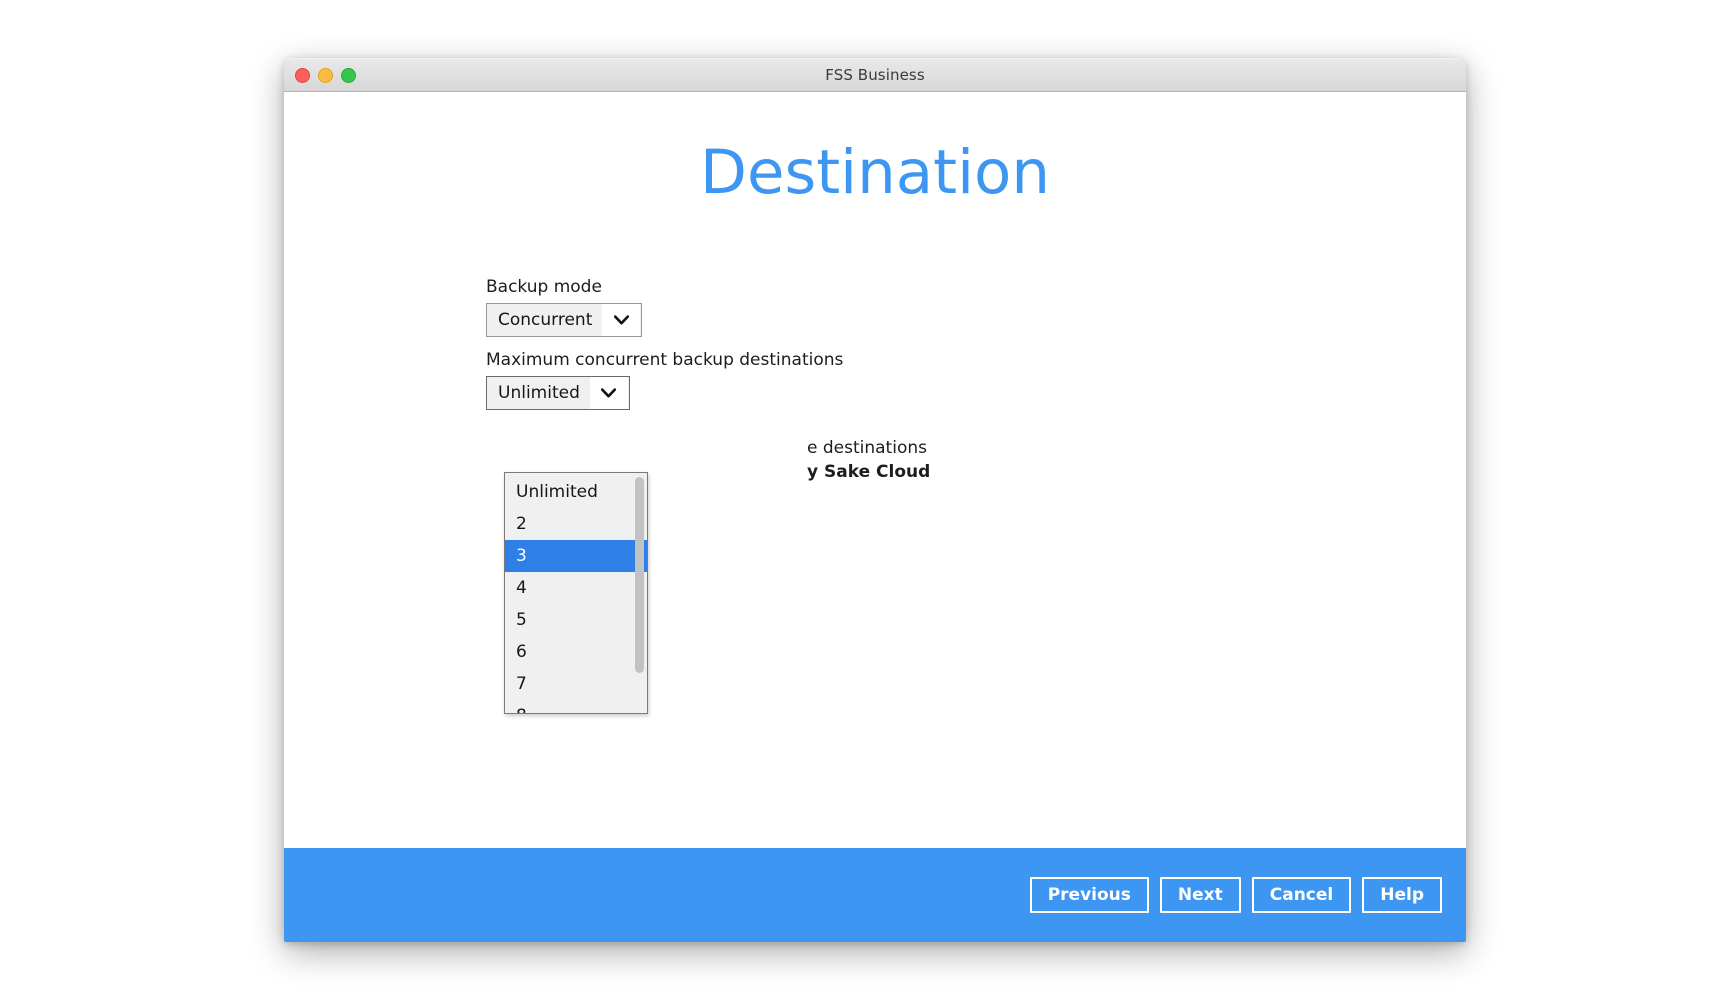  What do you see at coordinates (576, 652) in the screenshot?
I see `dropdown-option: 6` at bounding box center [576, 652].